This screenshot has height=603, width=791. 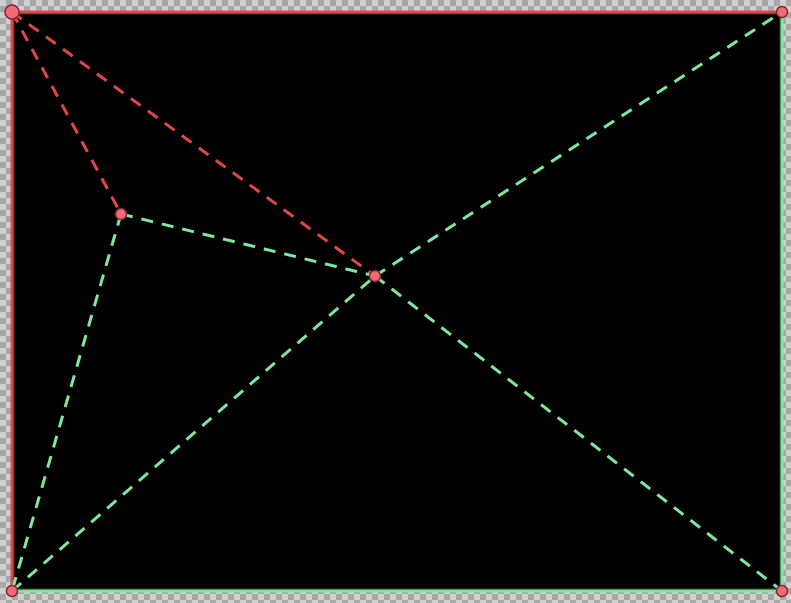 What do you see at coordinates (782, 12) in the screenshot?
I see `vertex-top-right` at bounding box center [782, 12].